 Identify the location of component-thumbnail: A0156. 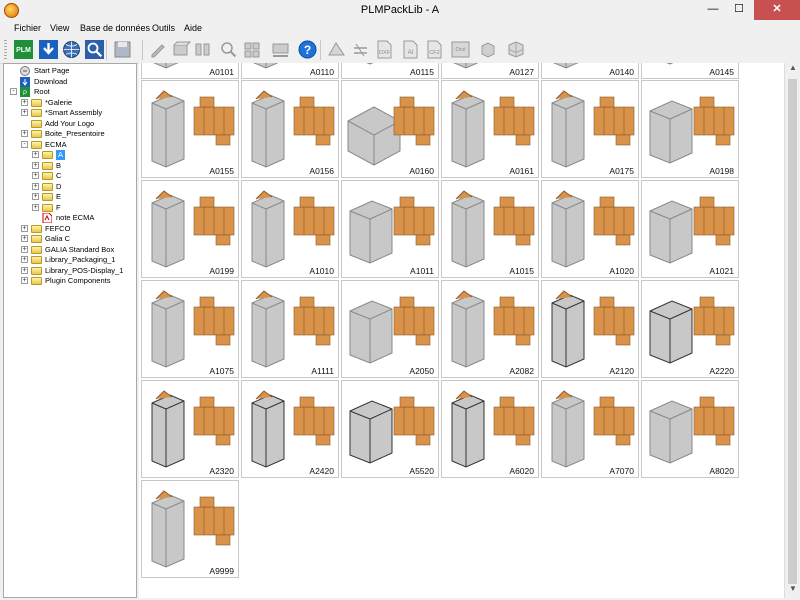
(290, 129).